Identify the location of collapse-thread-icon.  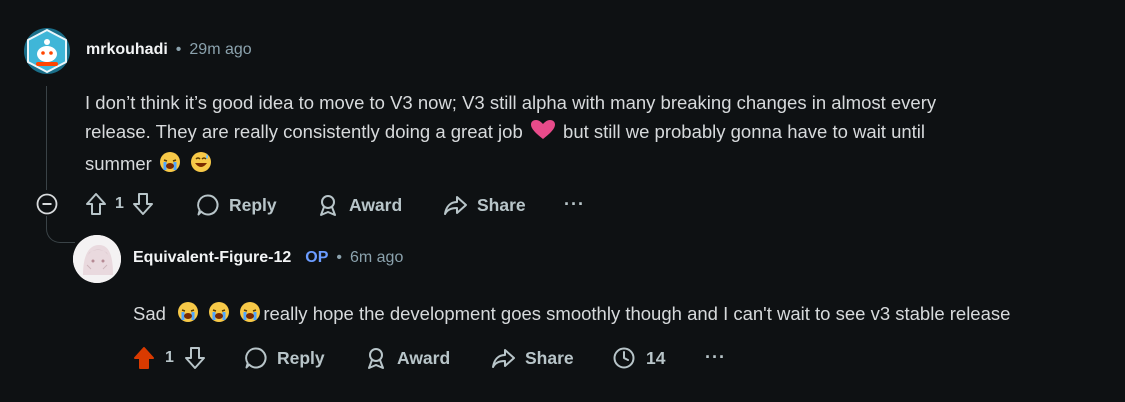
(47, 204).